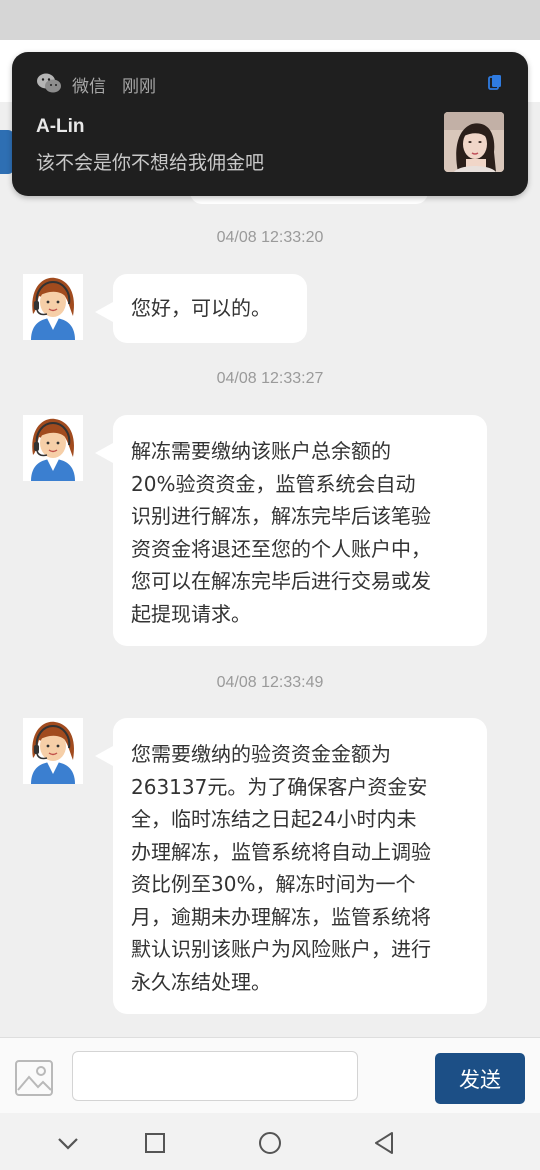  Describe the element at coordinates (215, 1076) in the screenshot. I see `message-input` at that location.